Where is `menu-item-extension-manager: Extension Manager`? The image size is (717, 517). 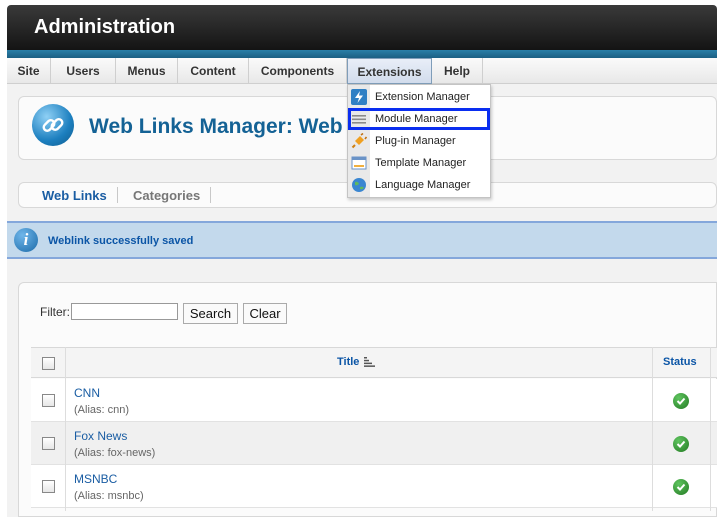
menu-item-extension-manager: Extension Manager is located at coordinates (419, 97).